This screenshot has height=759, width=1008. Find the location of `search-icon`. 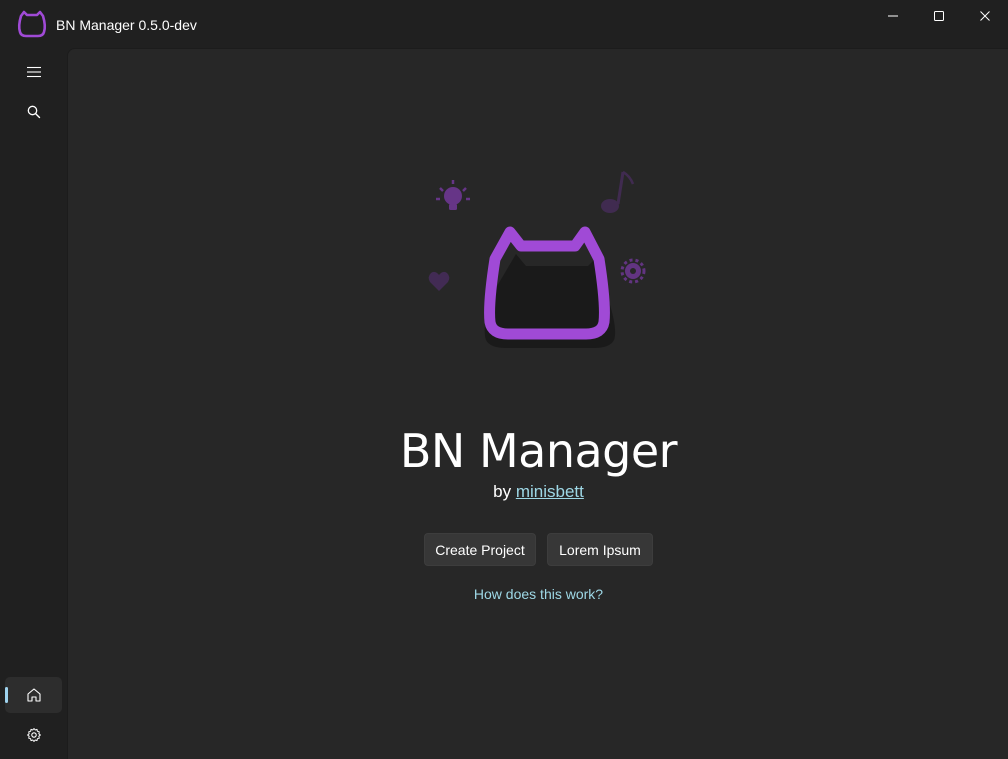

search-icon is located at coordinates (33, 112).